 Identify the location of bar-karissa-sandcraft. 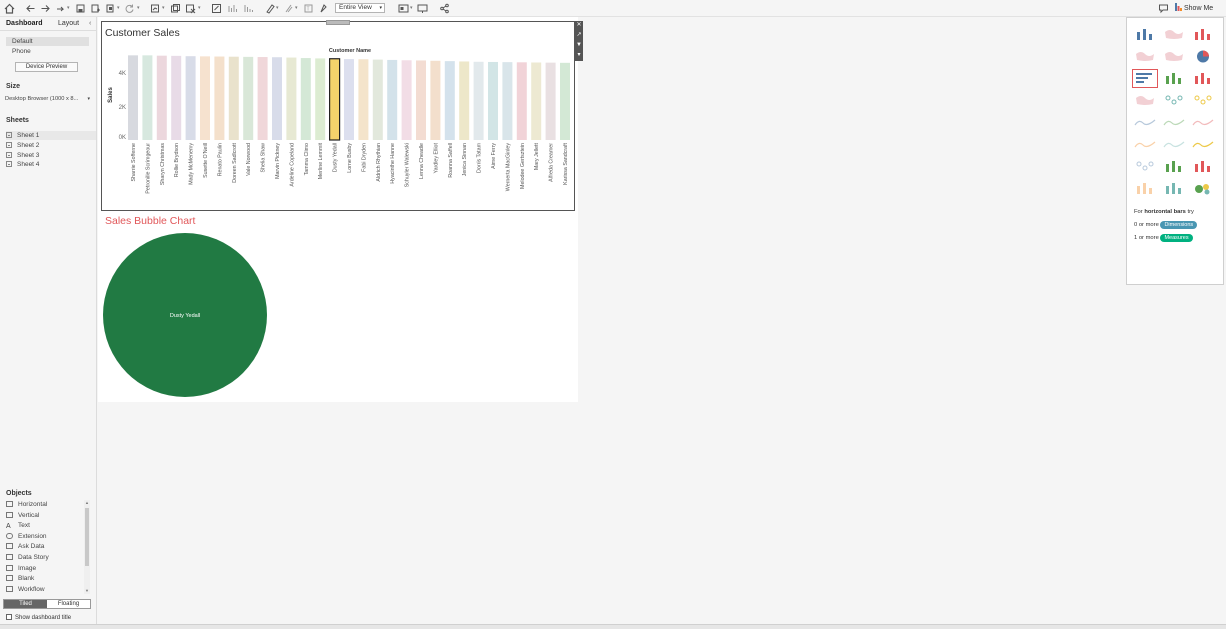
(565, 101).